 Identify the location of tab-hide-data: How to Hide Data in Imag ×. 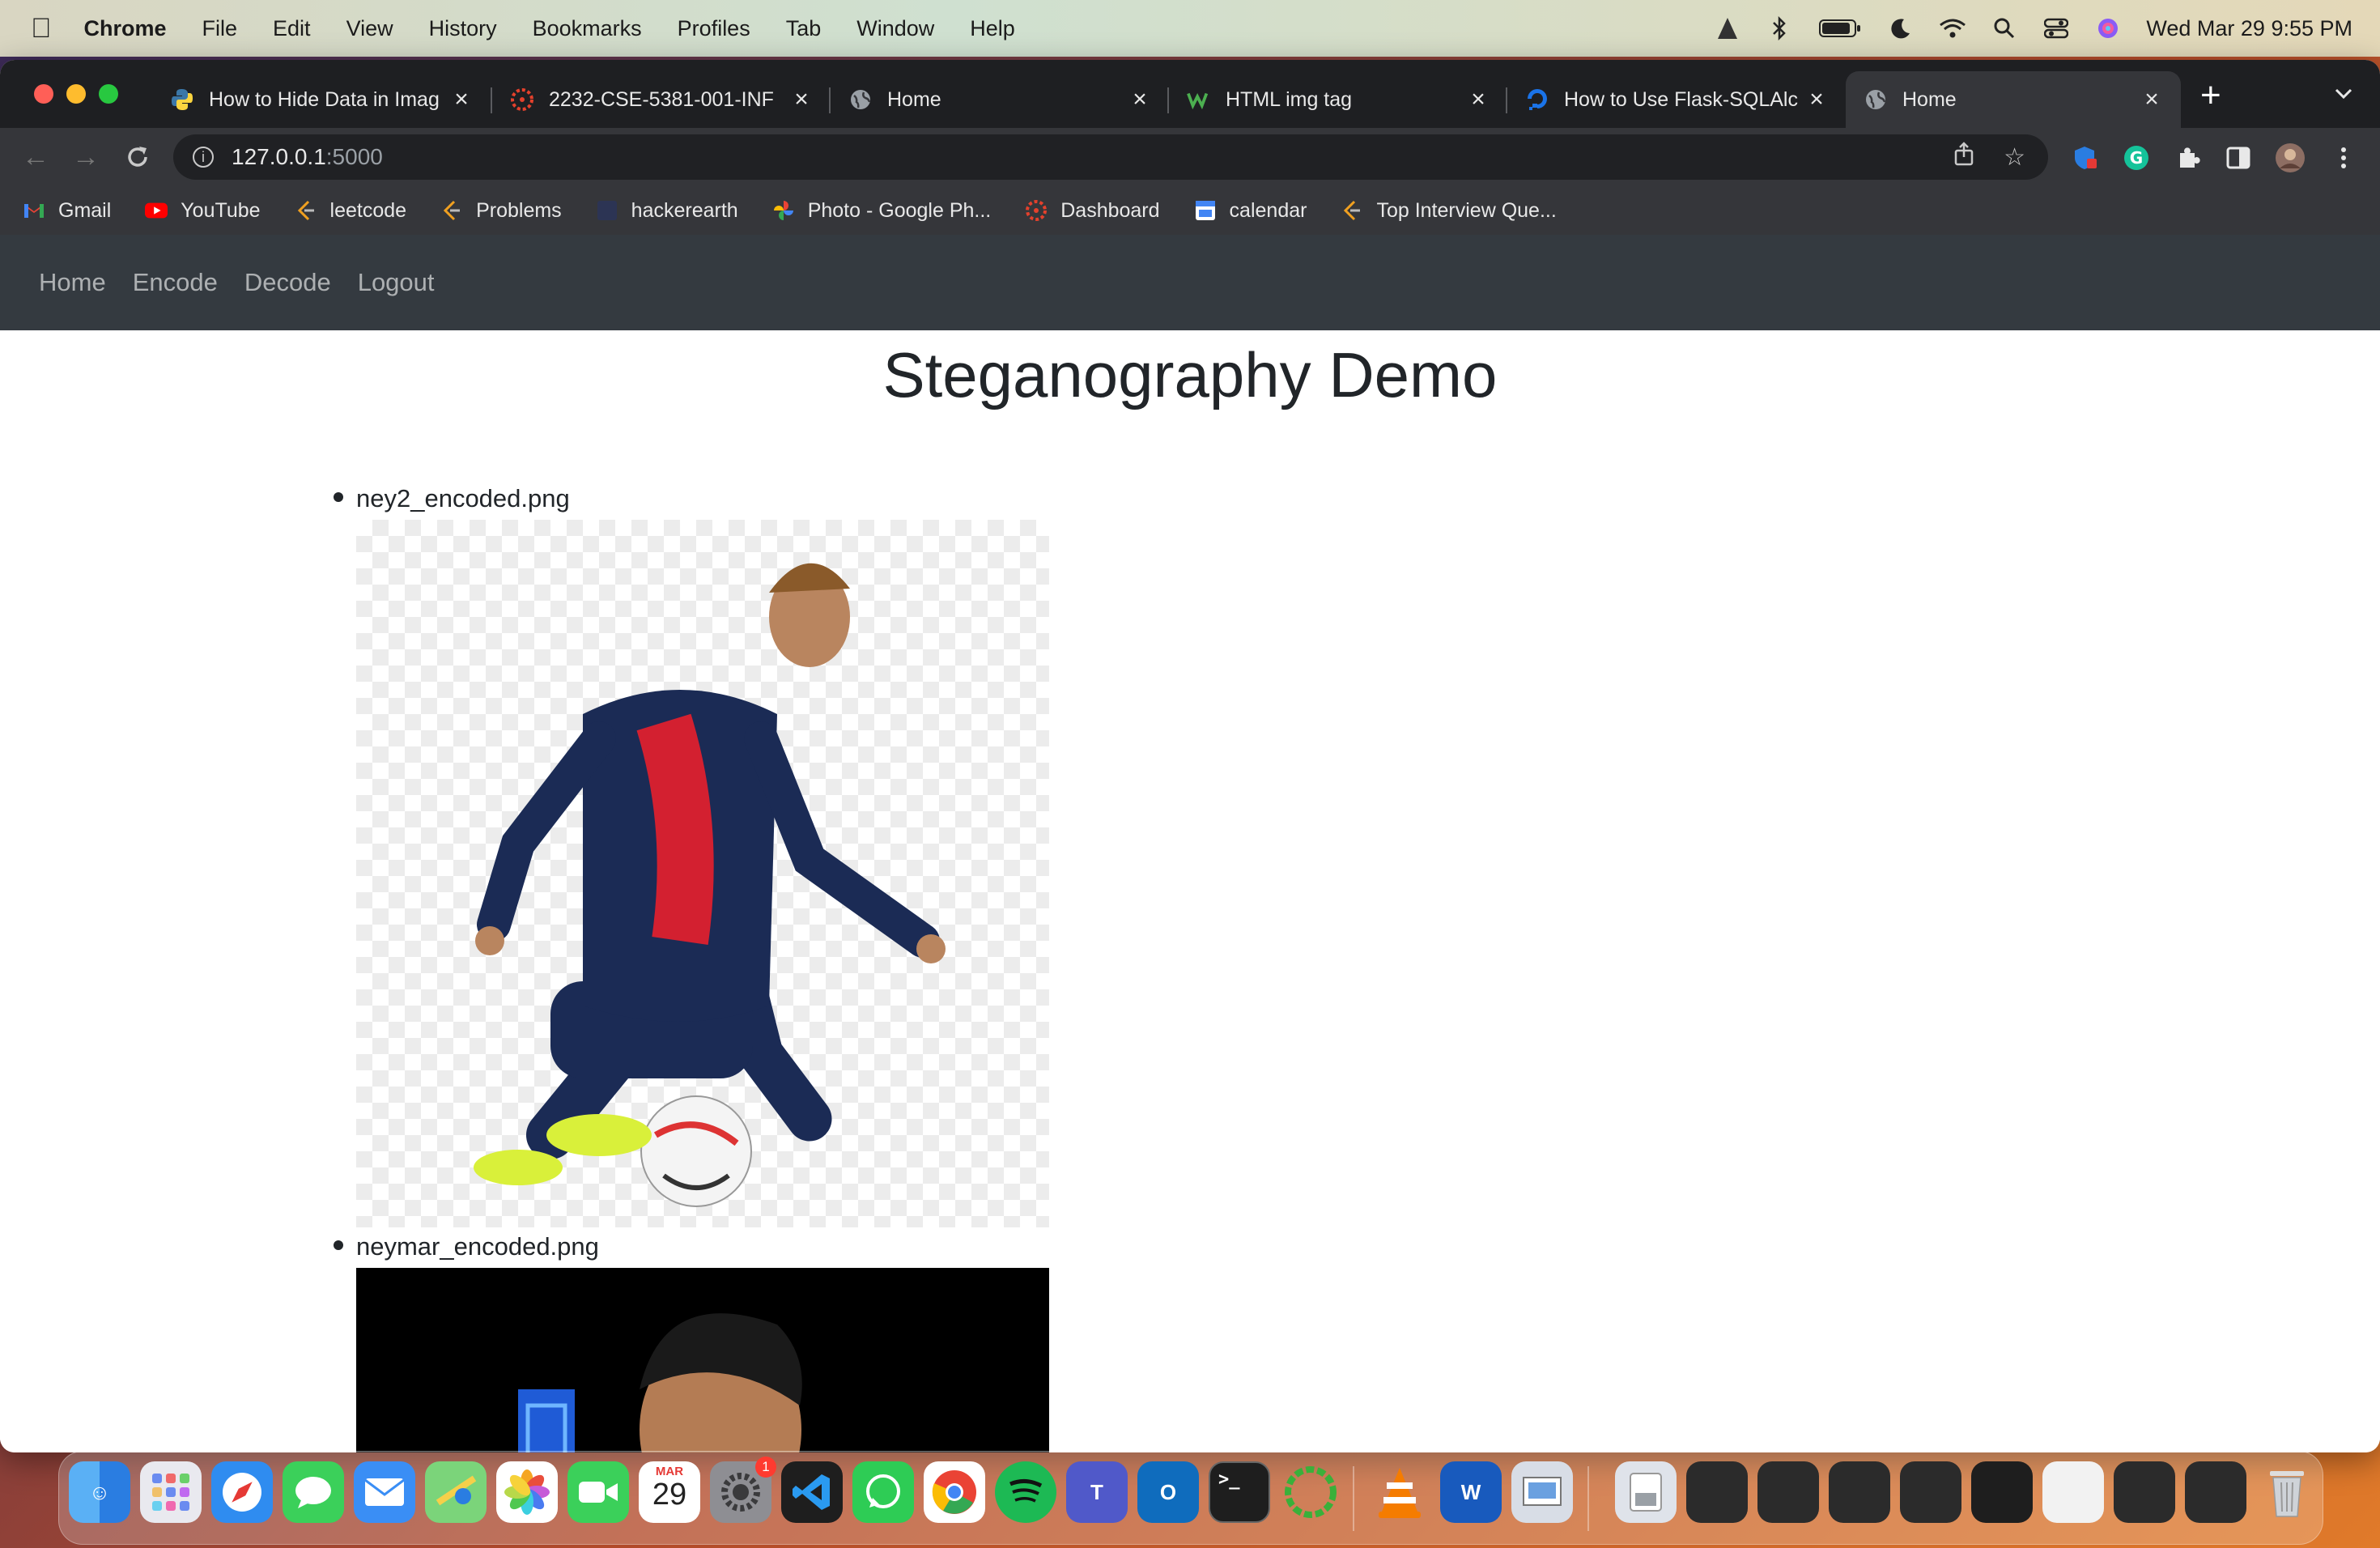
(322, 100).